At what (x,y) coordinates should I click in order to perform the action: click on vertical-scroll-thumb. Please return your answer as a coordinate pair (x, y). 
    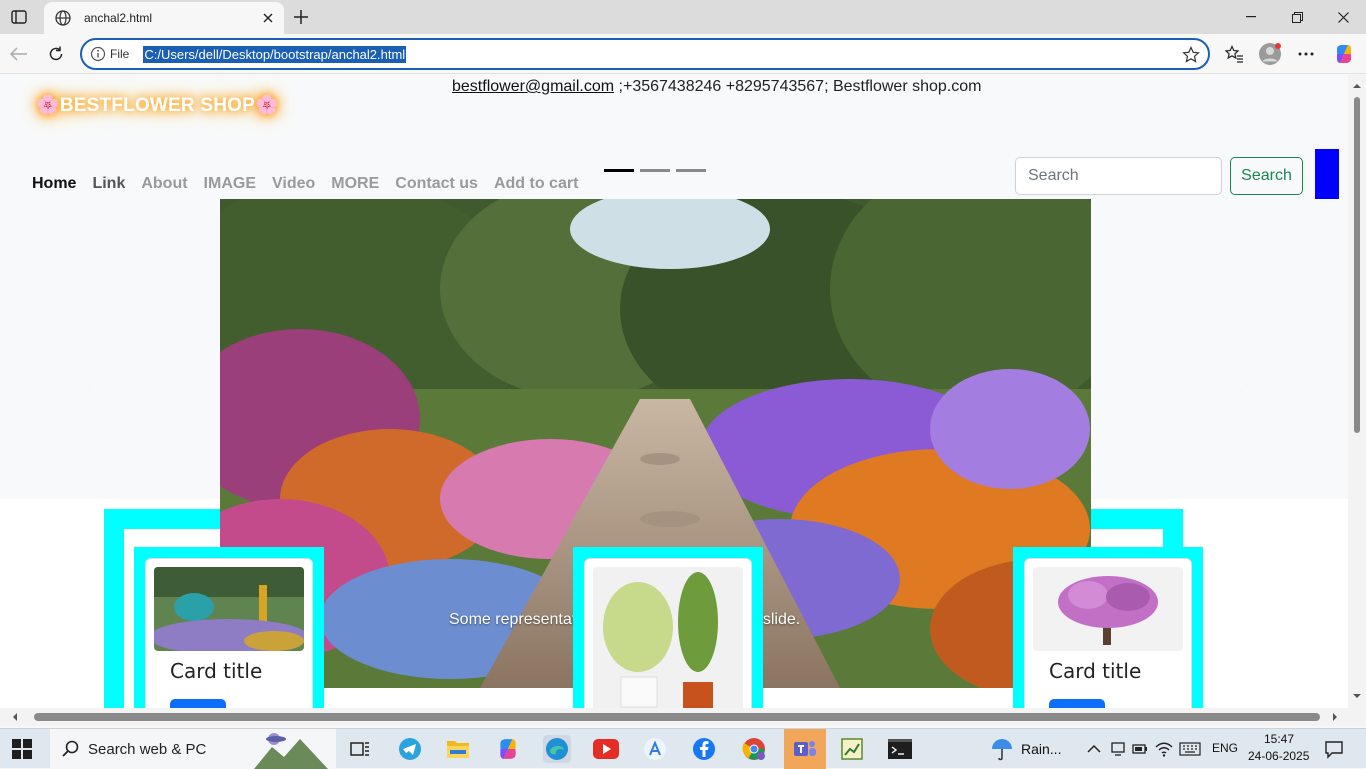
    Looking at the image, I should click on (1357, 265).